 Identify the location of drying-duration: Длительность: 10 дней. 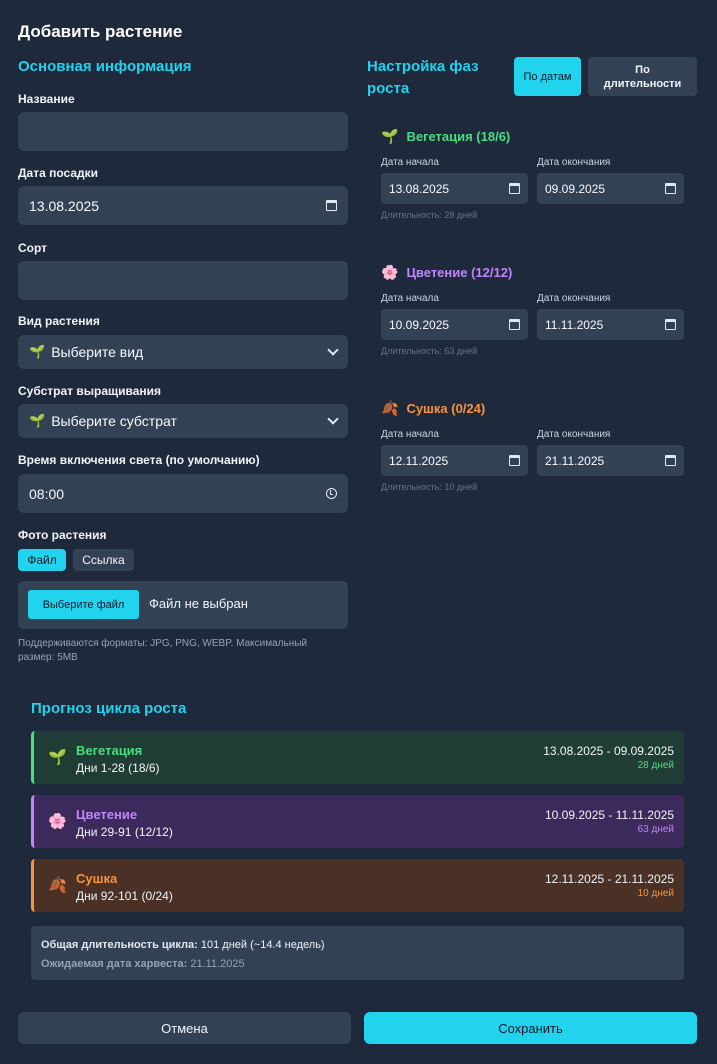
(429, 487).